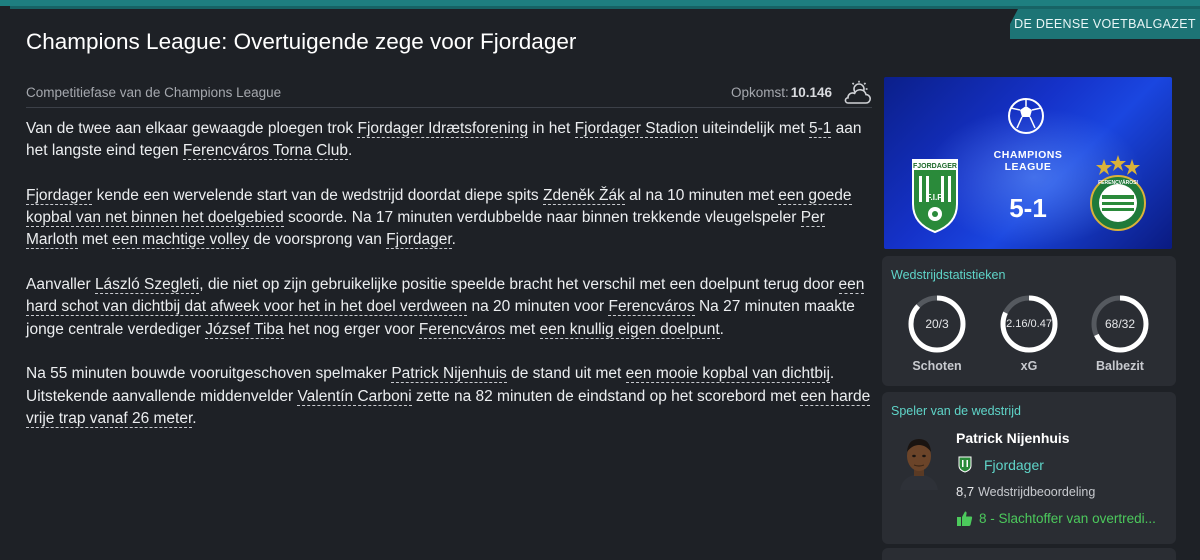 The width and height of the screenshot is (1200, 560). I want to click on champions-league-wordmark: CHAMPIONS LEAGUE, so click(1028, 161).